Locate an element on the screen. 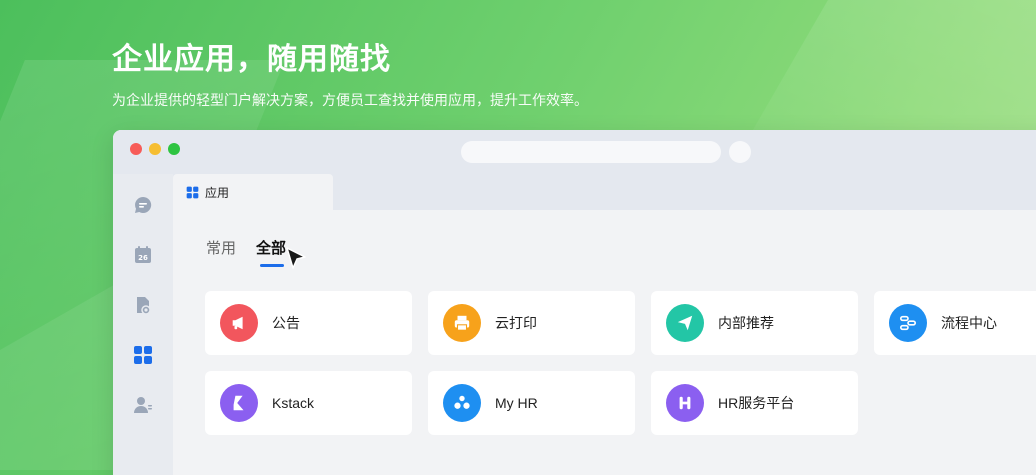 This screenshot has width=1036, height=475. window-titlebar is located at coordinates (574, 152).